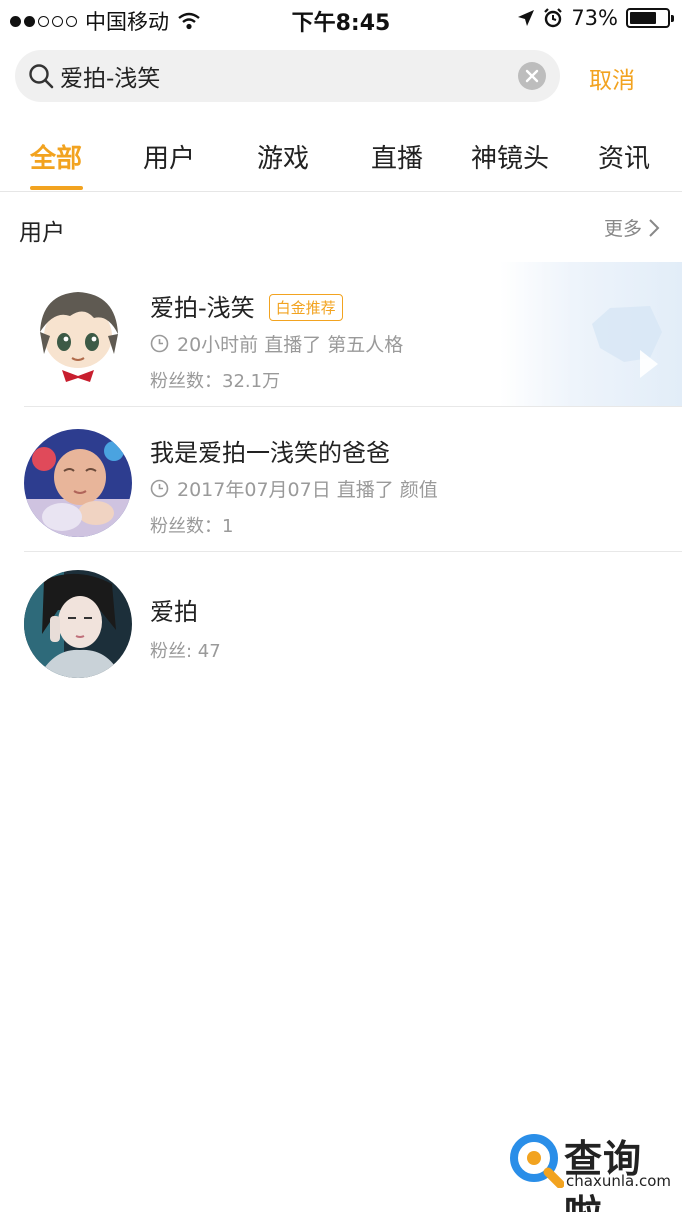  I want to click on close-icon, so click(532, 76).